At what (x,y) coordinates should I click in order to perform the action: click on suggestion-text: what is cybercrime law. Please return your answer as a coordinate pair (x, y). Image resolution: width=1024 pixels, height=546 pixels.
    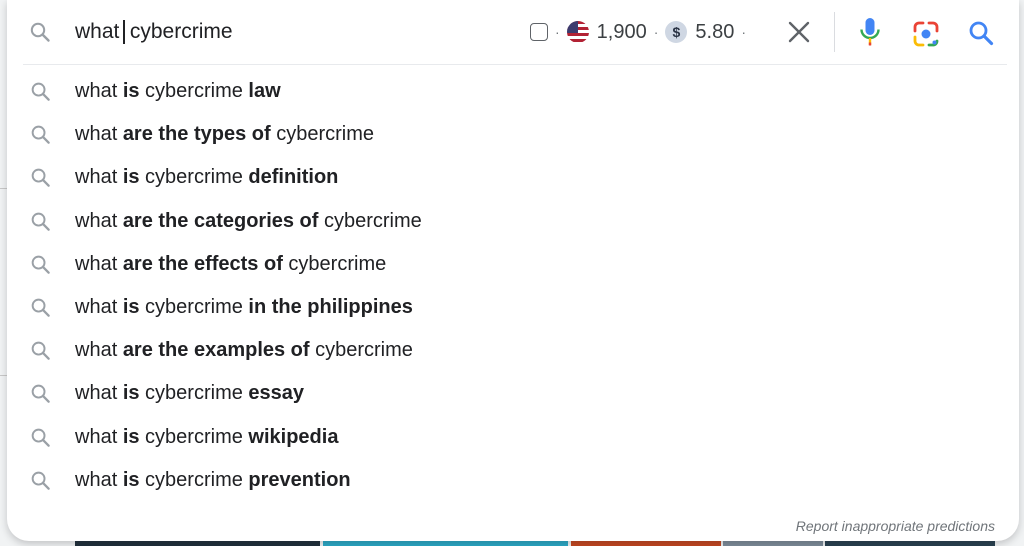
    Looking at the image, I should click on (178, 91).